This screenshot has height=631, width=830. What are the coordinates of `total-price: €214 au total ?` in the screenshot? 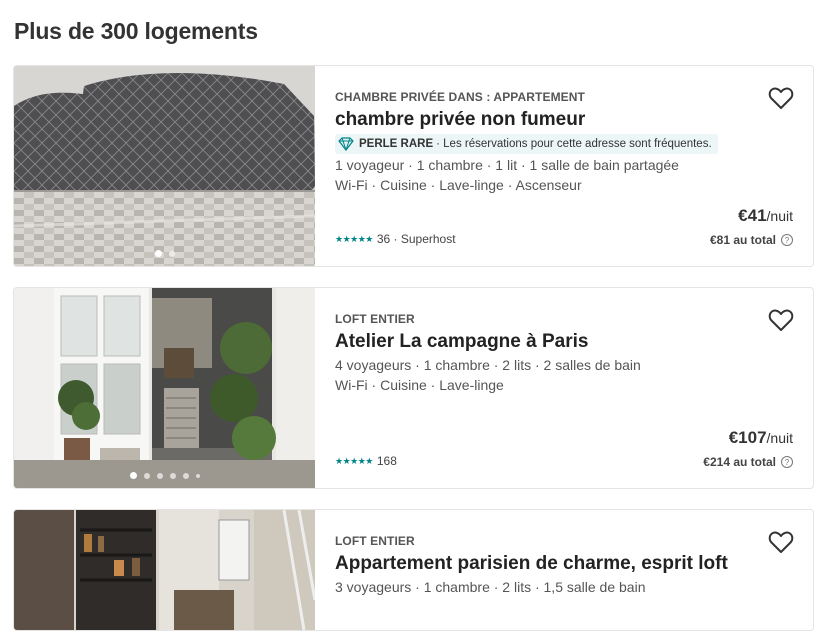 It's located at (748, 462).